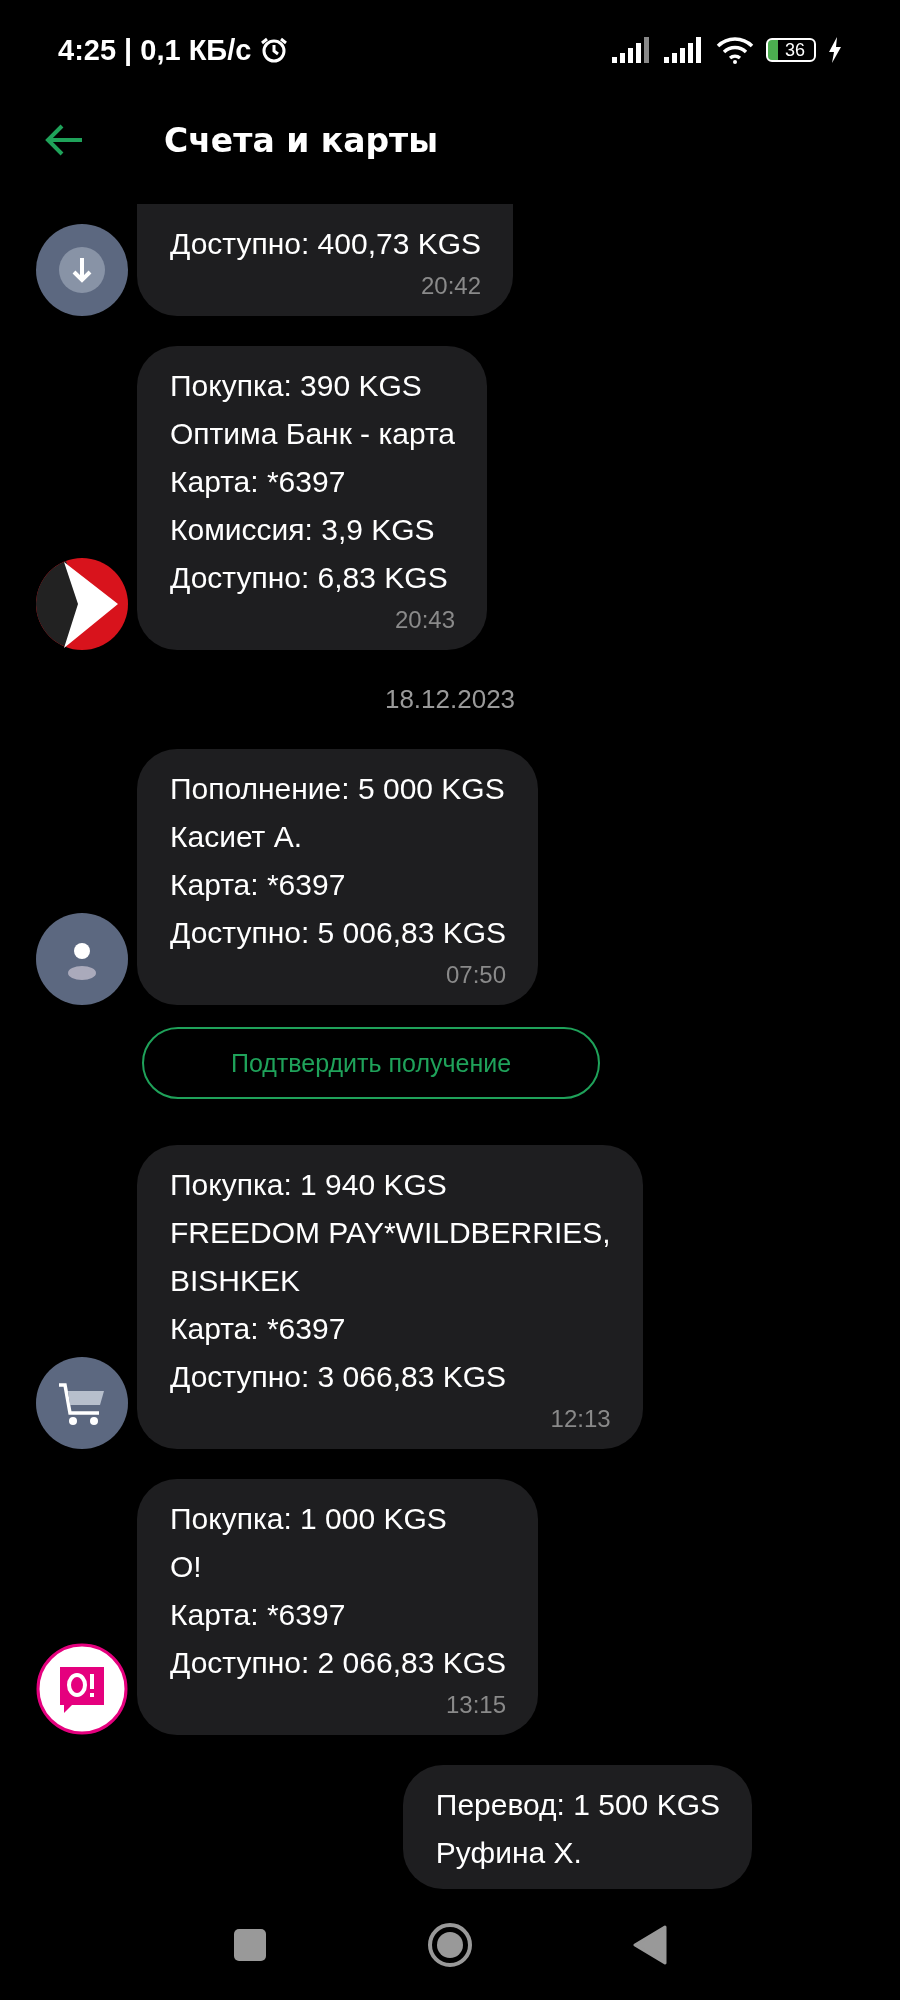 The height and width of the screenshot is (2000, 900). I want to click on message-line: Оптима Банк - карта, so click(313, 434).